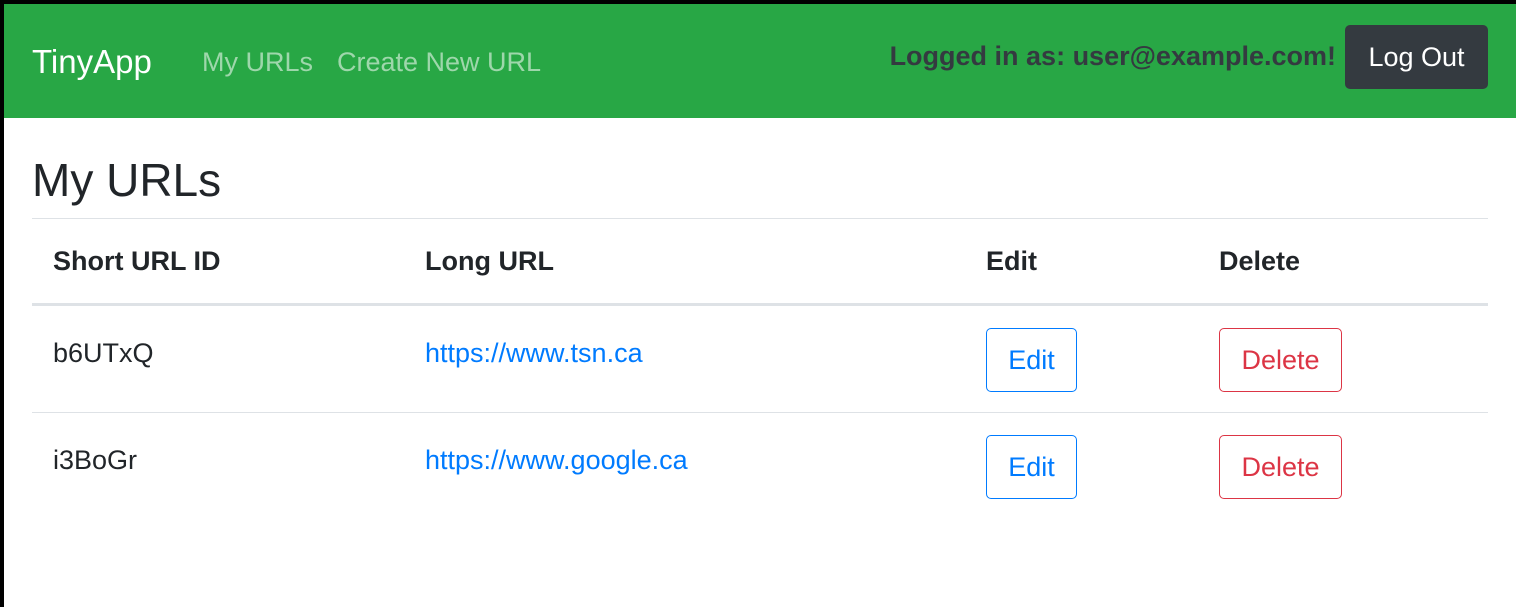 This screenshot has width=1516, height=607. Describe the element at coordinates (1081, 262) in the screenshot. I see `header-edit: Edit` at that location.